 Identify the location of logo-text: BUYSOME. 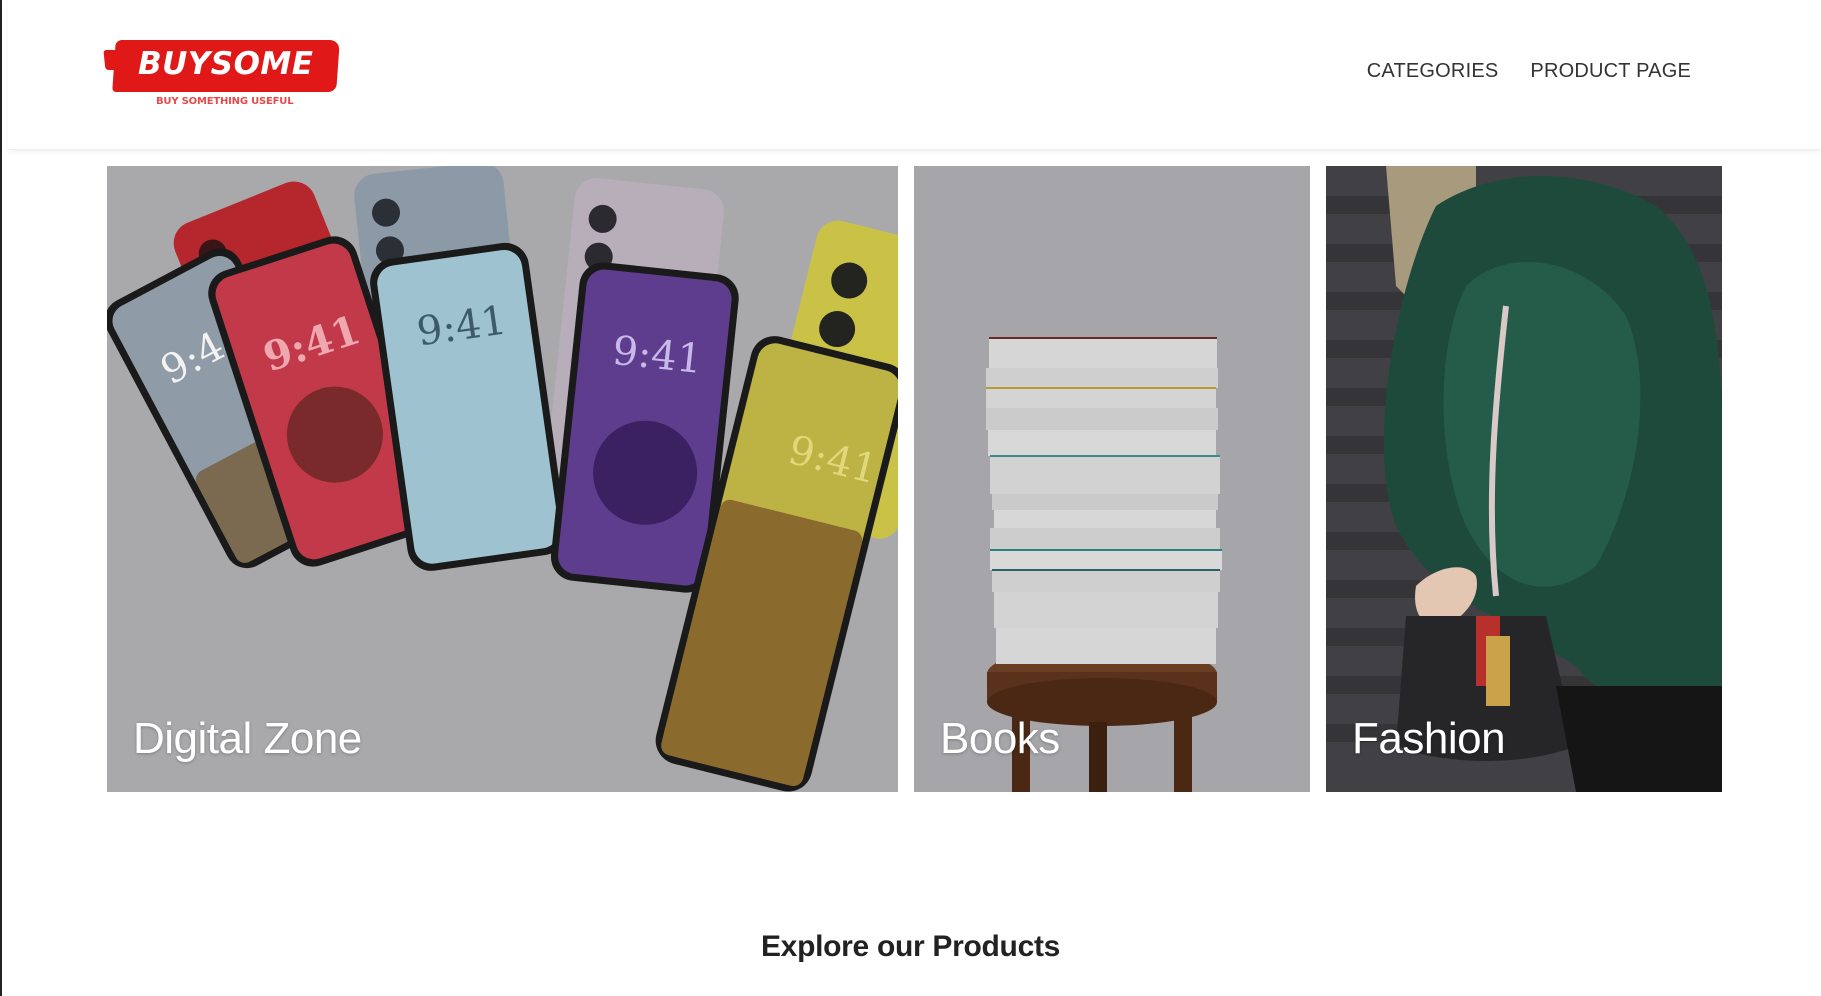
(226, 64).